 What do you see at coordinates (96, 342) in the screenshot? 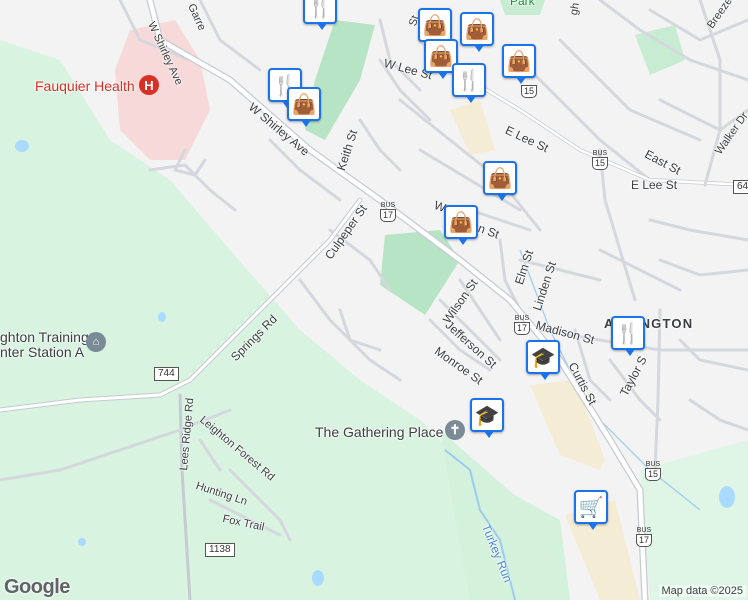
I see `government-building-icon: ⌂` at bounding box center [96, 342].